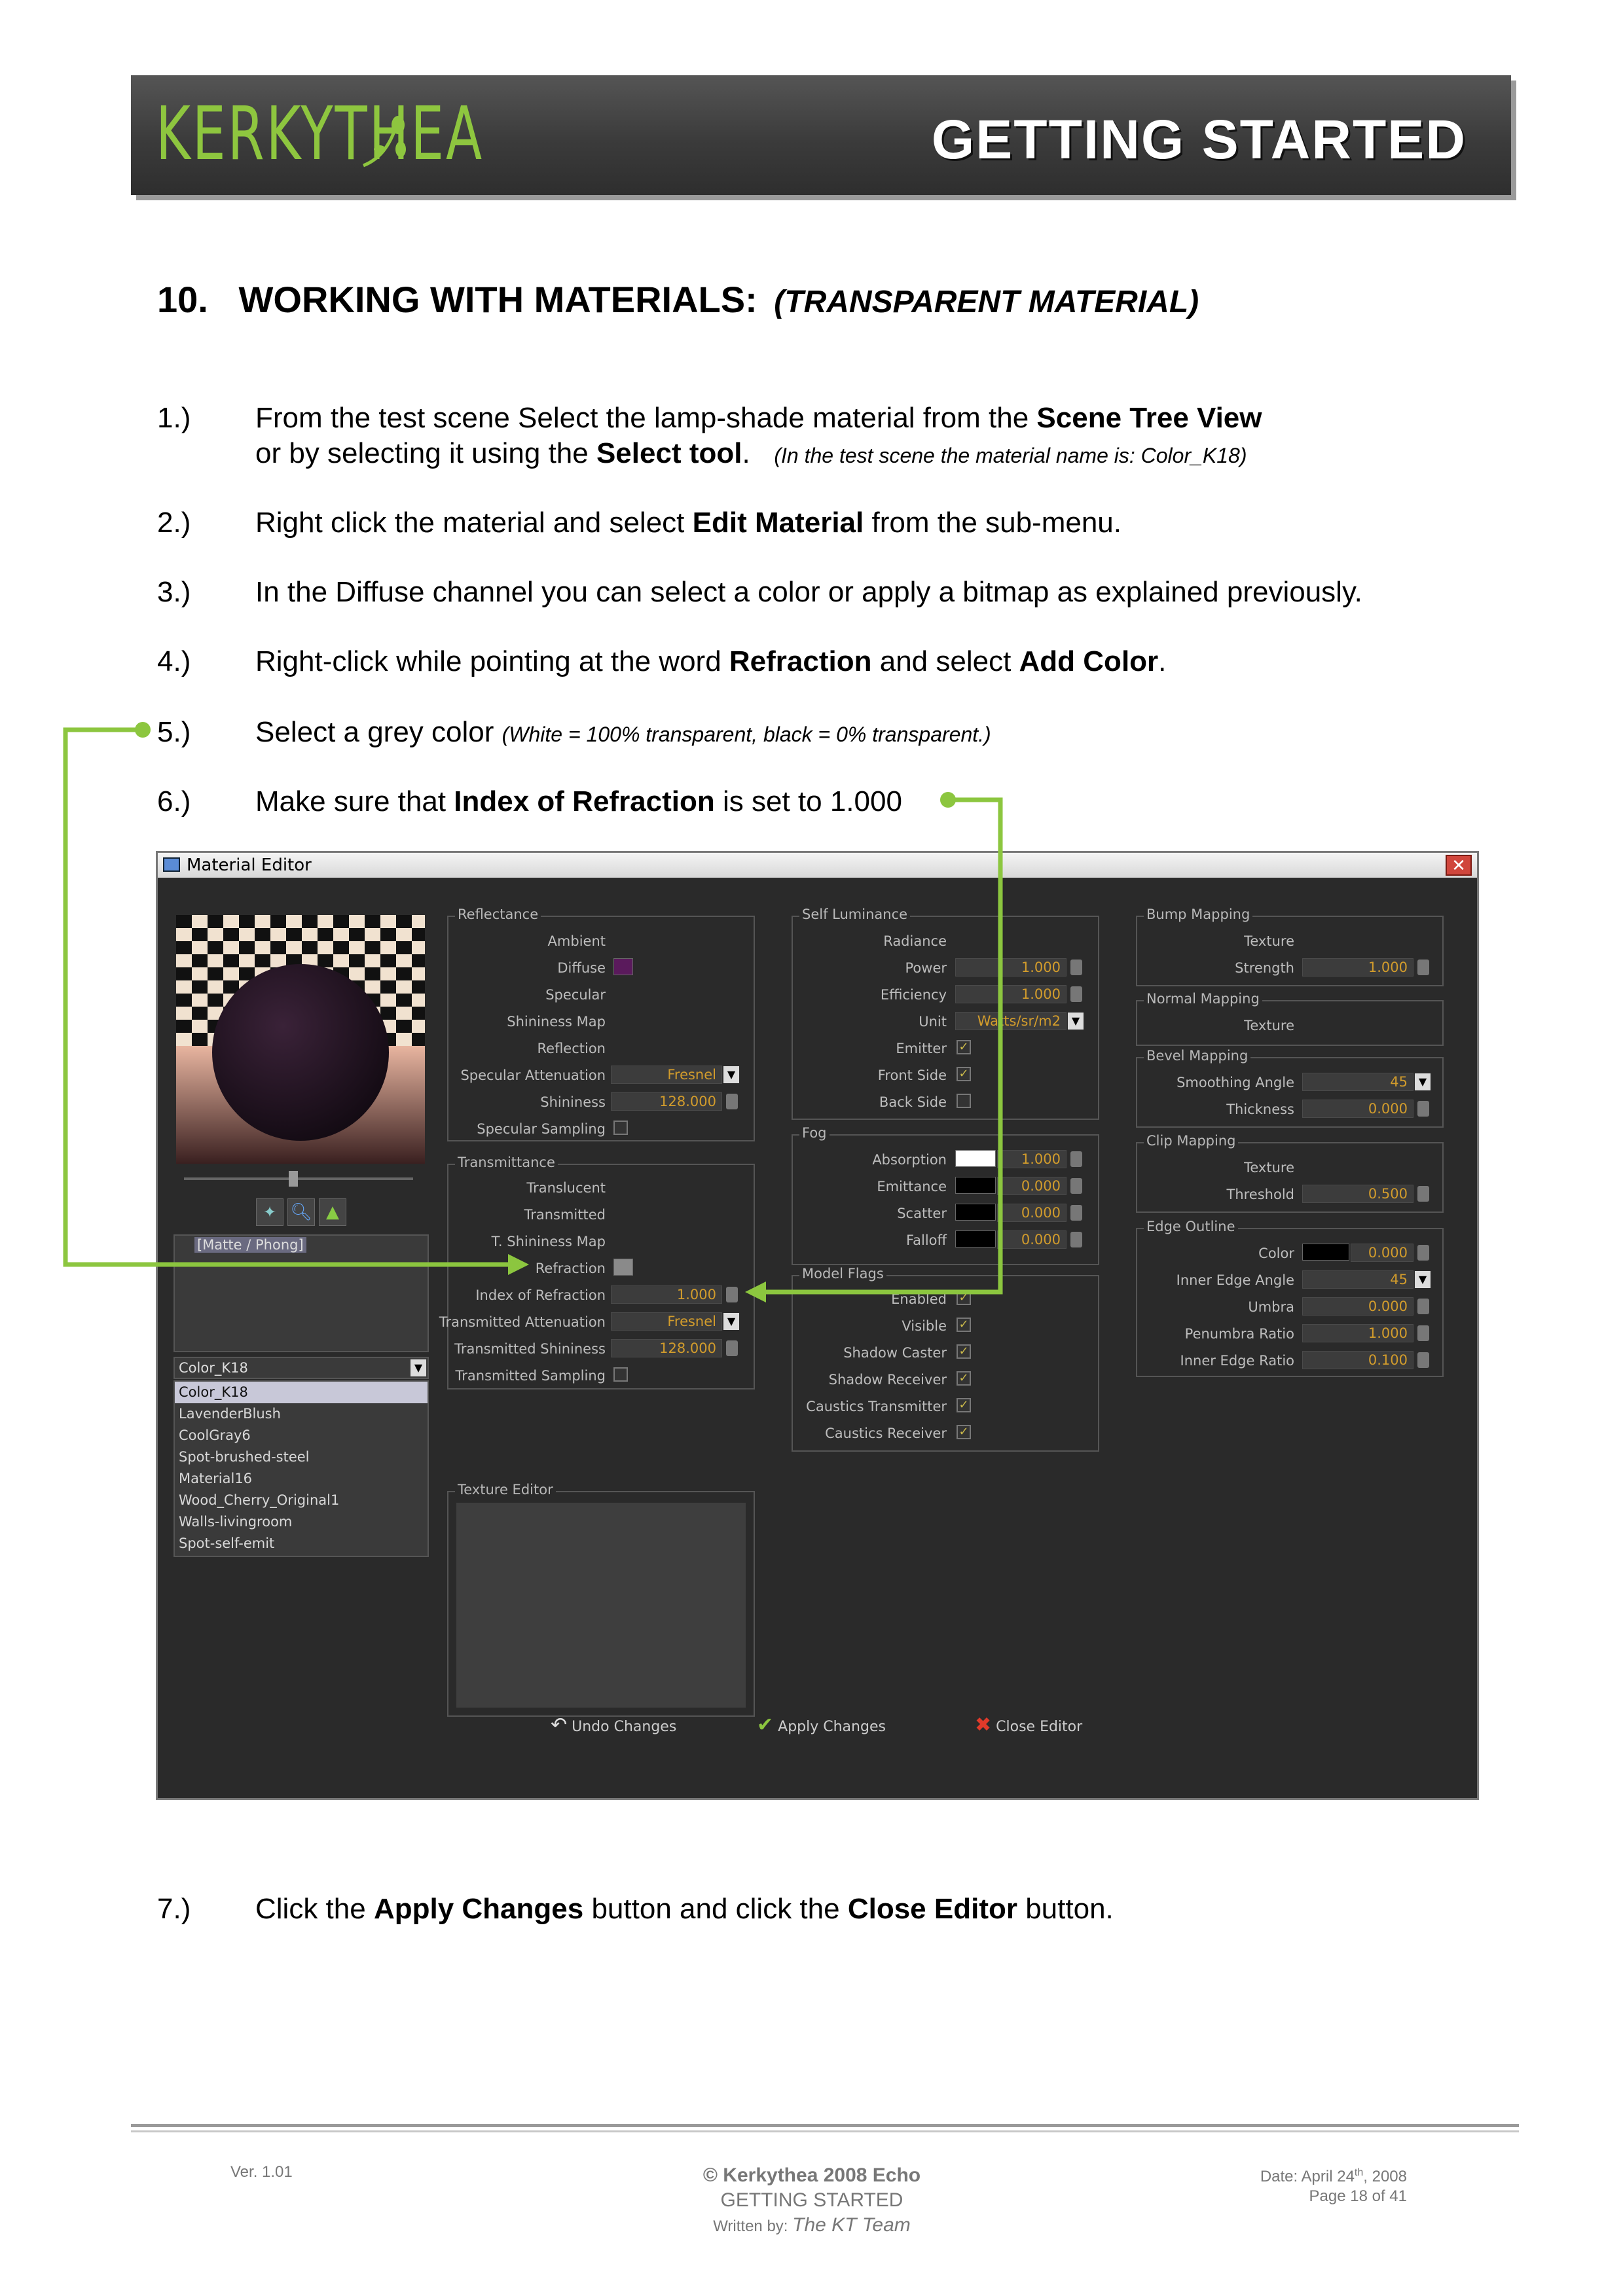  What do you see at coordinates (314, 1909) in the screenshot?
I see `step-text: Click the` at bounding box center [314, 1909].